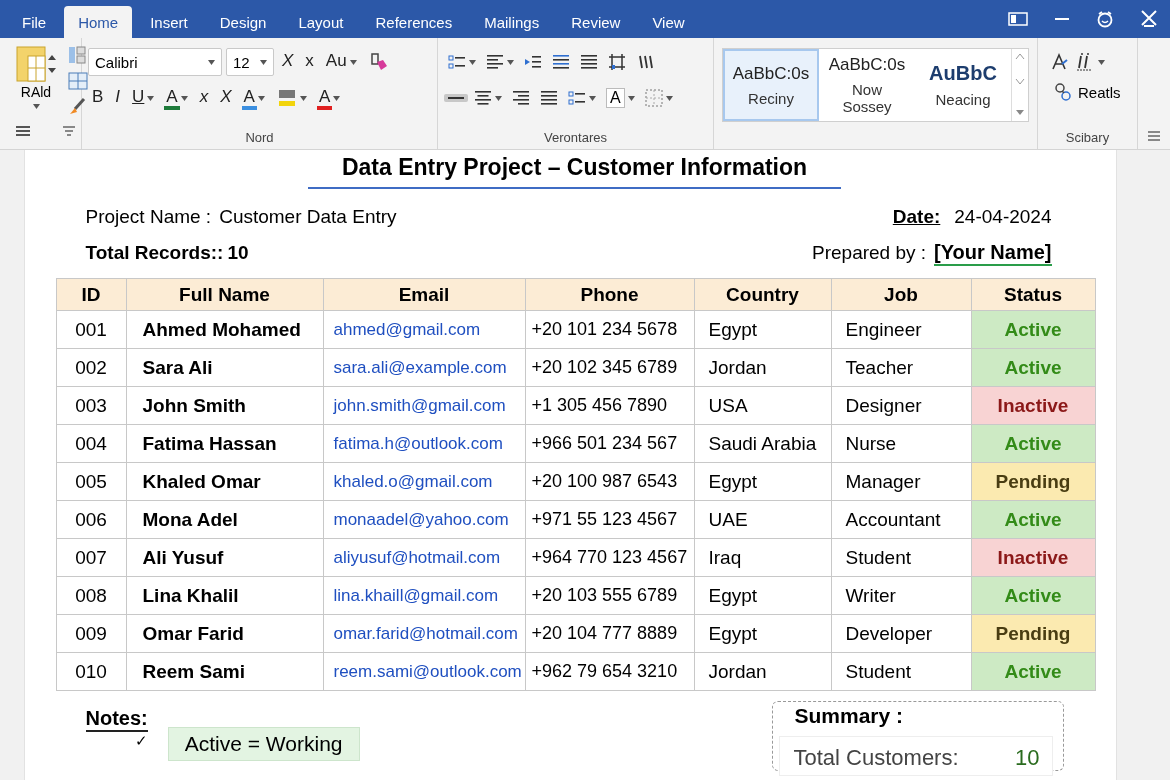 The width and height of the screenshot is (1170, 780). Describe the element at coordinates (34, 22) in the screenshot. I see `ribbon-tab: File` at that location.